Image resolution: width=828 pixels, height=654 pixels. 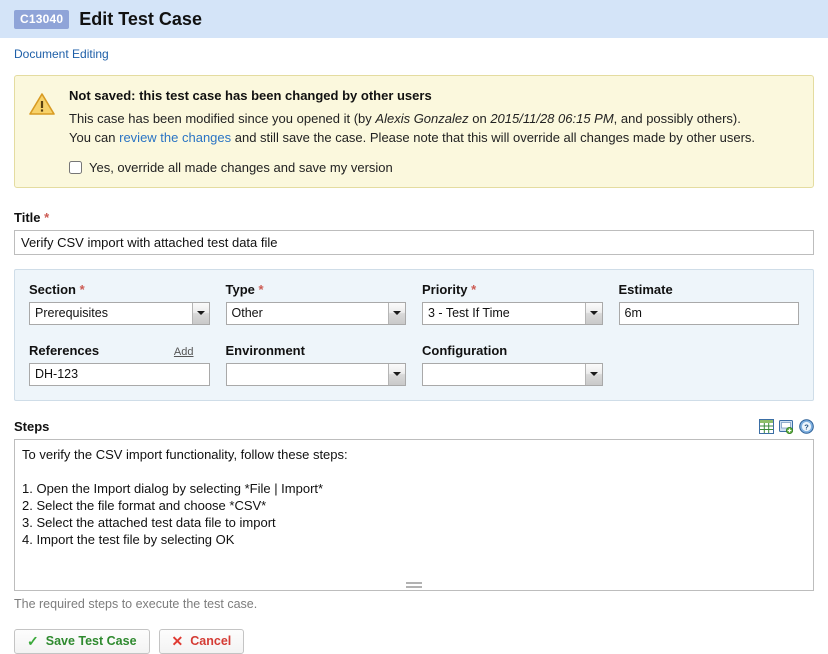 What do you see at coordinates (708, 313) in the screenshot?
I see `estimate-input` at bounding box center [708, 313].